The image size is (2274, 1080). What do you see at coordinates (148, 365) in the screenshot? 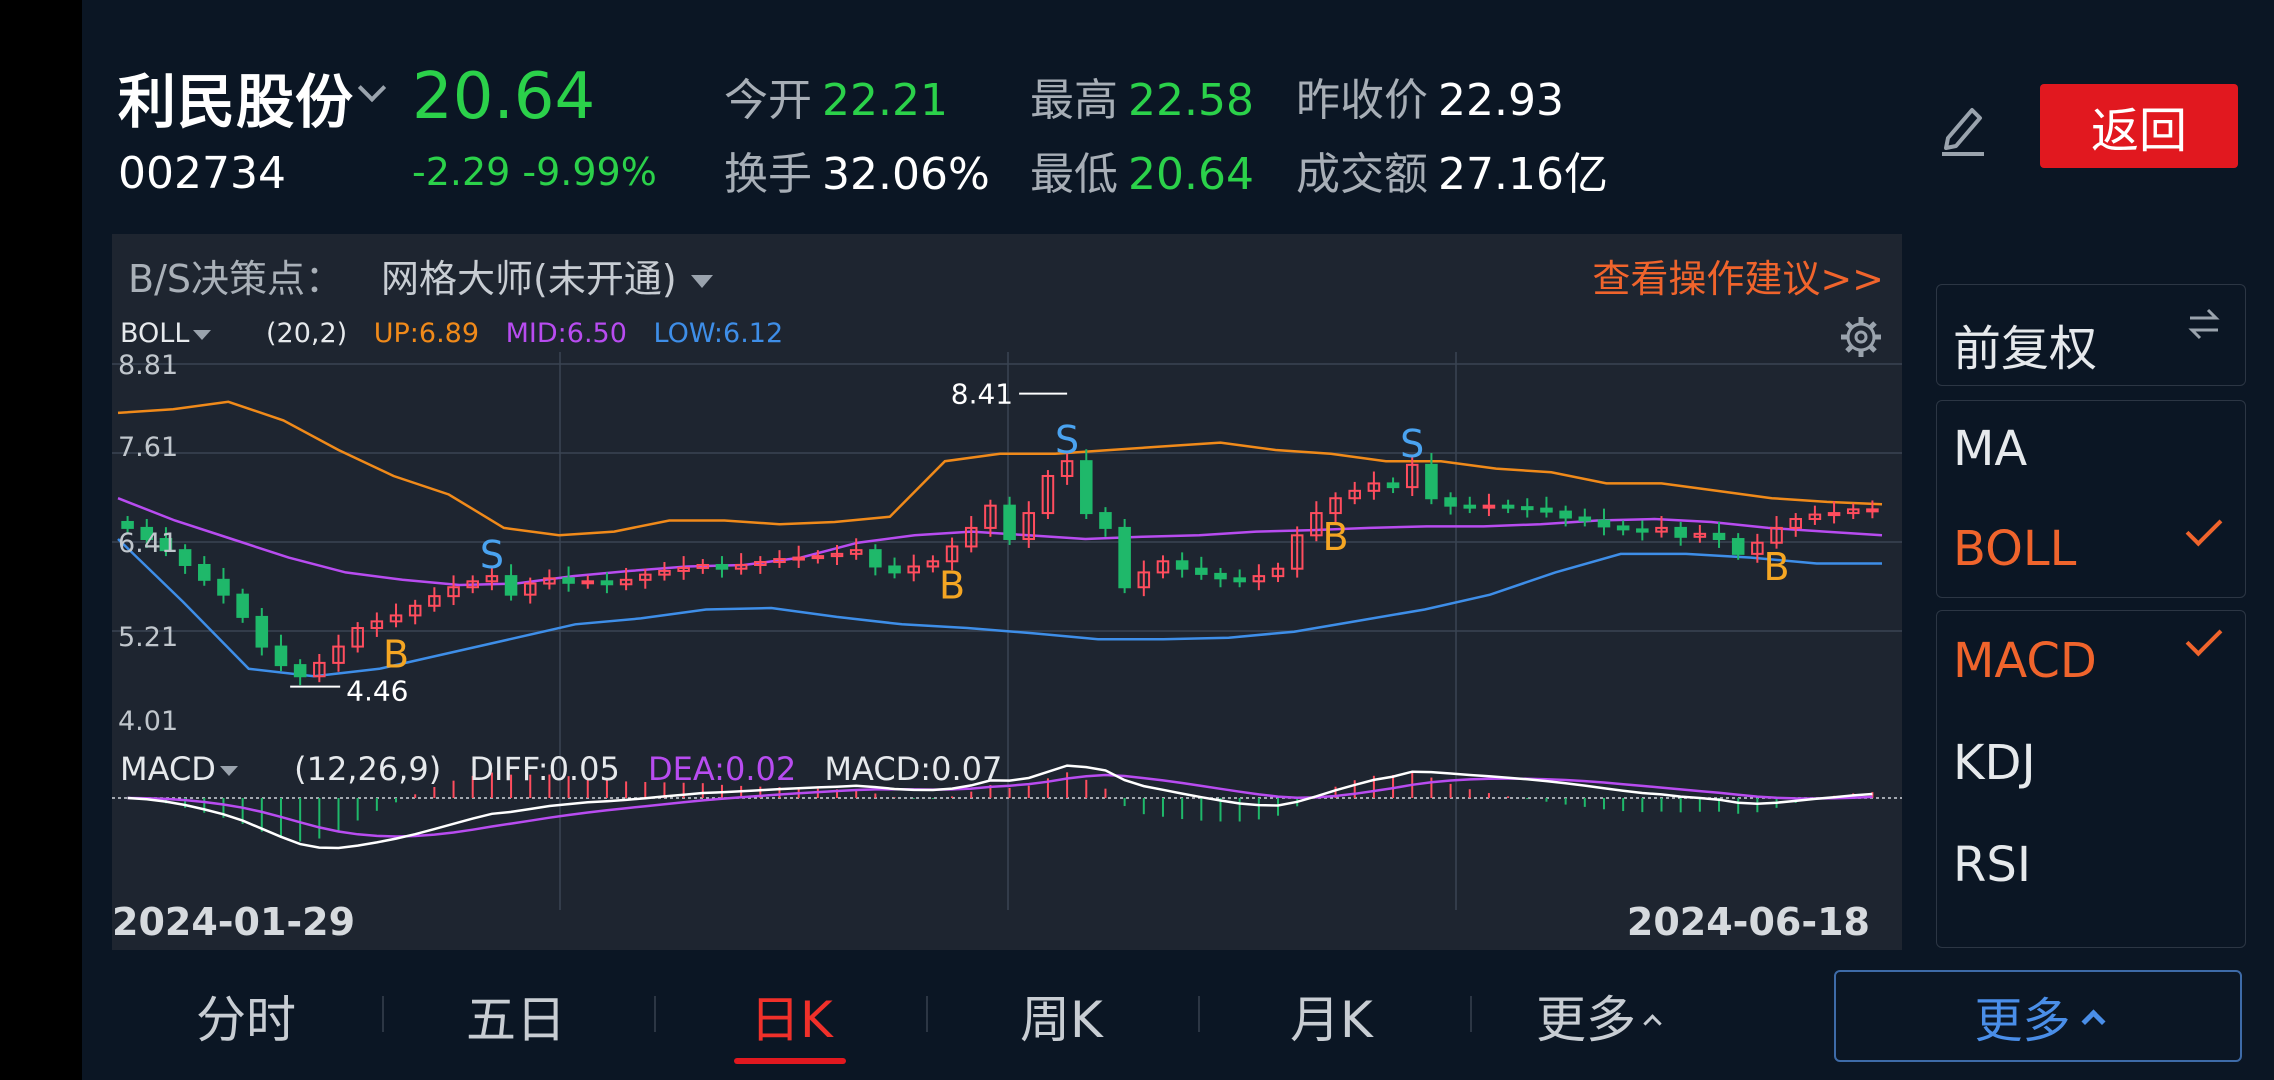
I see `y-tick-1: 8.81` at bounding box center [148, 365].